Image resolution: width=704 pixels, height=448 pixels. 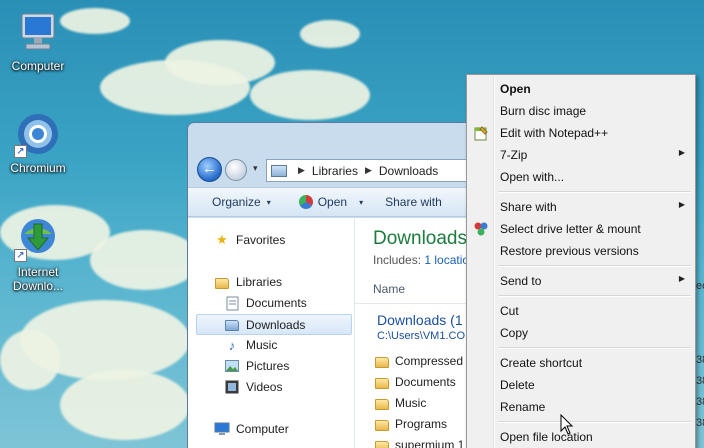 What do you see at coordinates (408, 171) in the screenshot?
I see `breadcrumb-downloads: Downloads` at bounding box center [408, 171].